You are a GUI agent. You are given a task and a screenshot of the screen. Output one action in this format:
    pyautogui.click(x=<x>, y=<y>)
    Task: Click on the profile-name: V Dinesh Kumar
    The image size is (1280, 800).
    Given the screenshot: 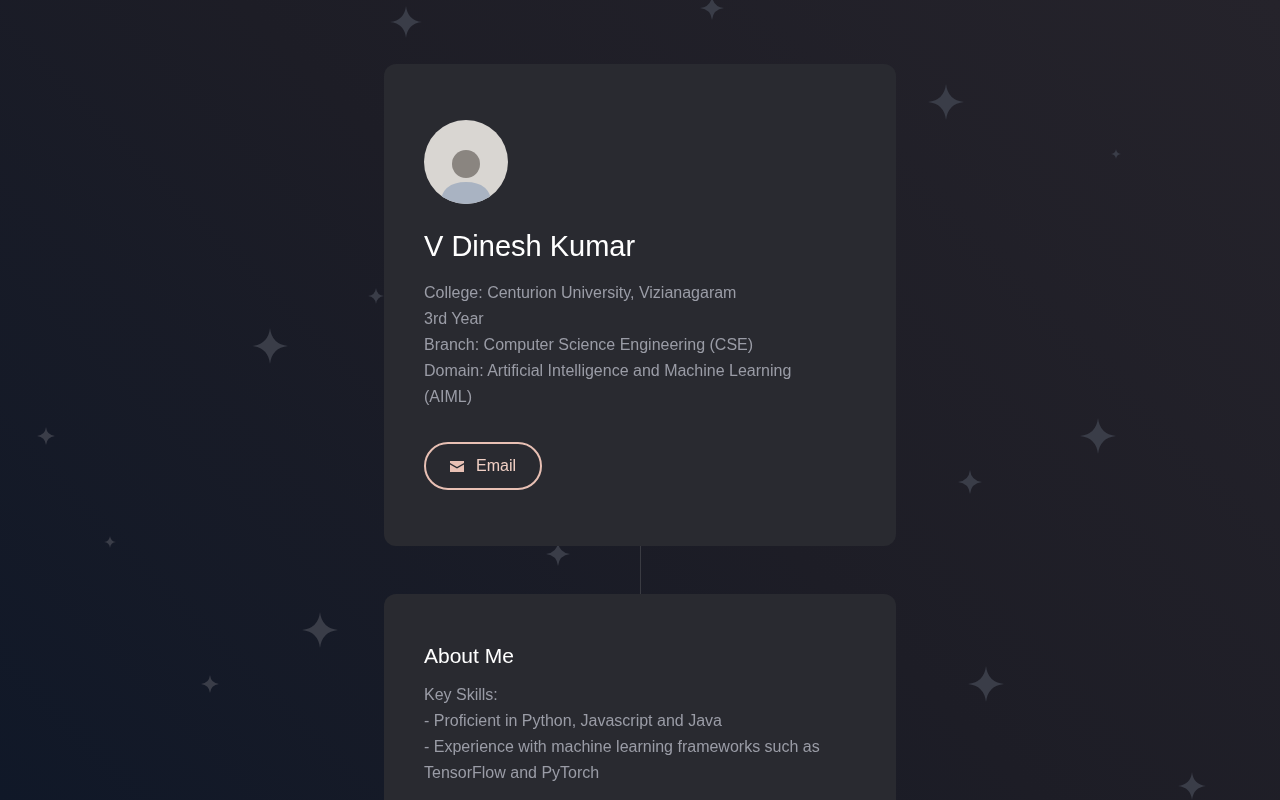 What is the action you would take?
    pyautogui.click(x=530, y=246)
    